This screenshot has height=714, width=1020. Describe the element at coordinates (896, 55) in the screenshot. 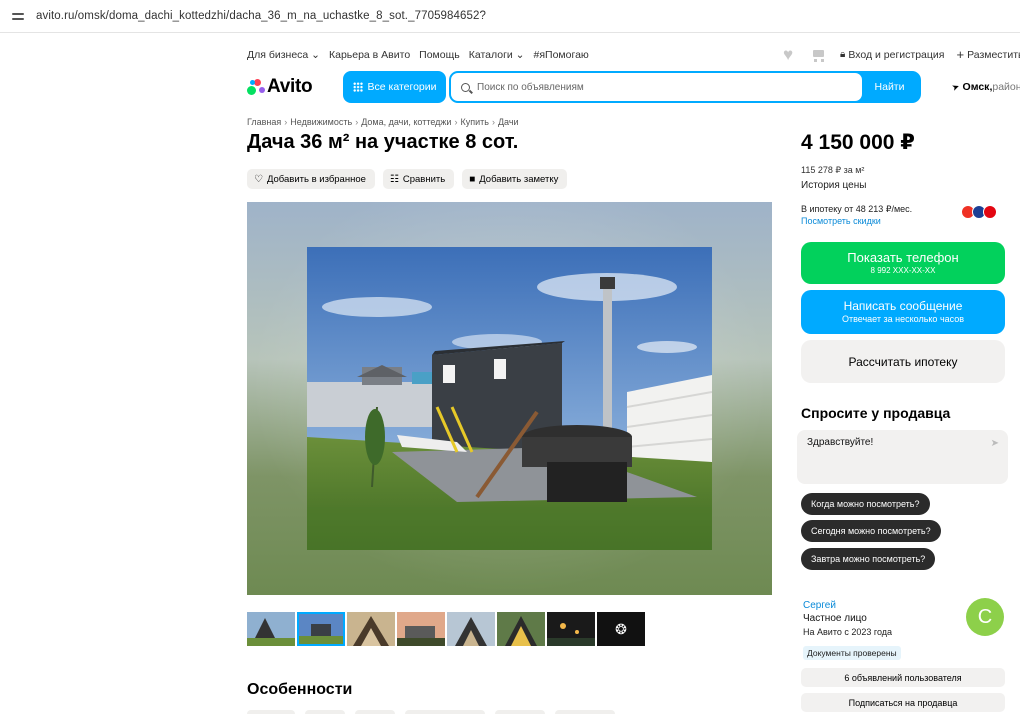

I see `login-link: Вход и регистрация` at that location.